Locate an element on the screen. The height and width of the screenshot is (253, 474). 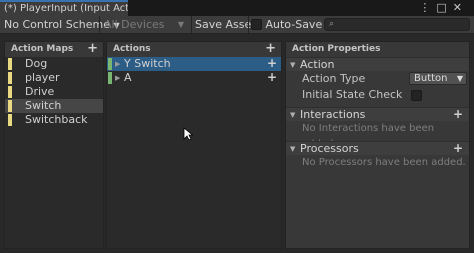
action-properties-header: Action Properties is located at coordinates (377, 49).